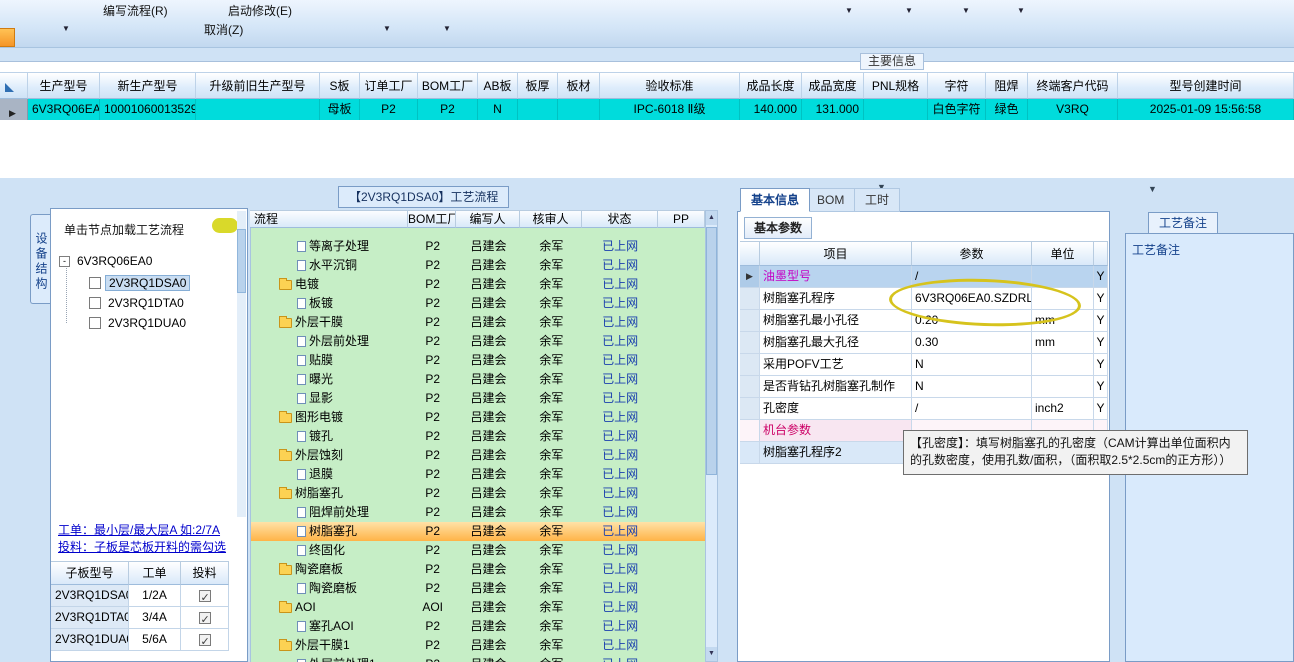  Describe the element at coordinates (448, 85) in the screenshot. I see `column-header: BOM工厂` at that location.